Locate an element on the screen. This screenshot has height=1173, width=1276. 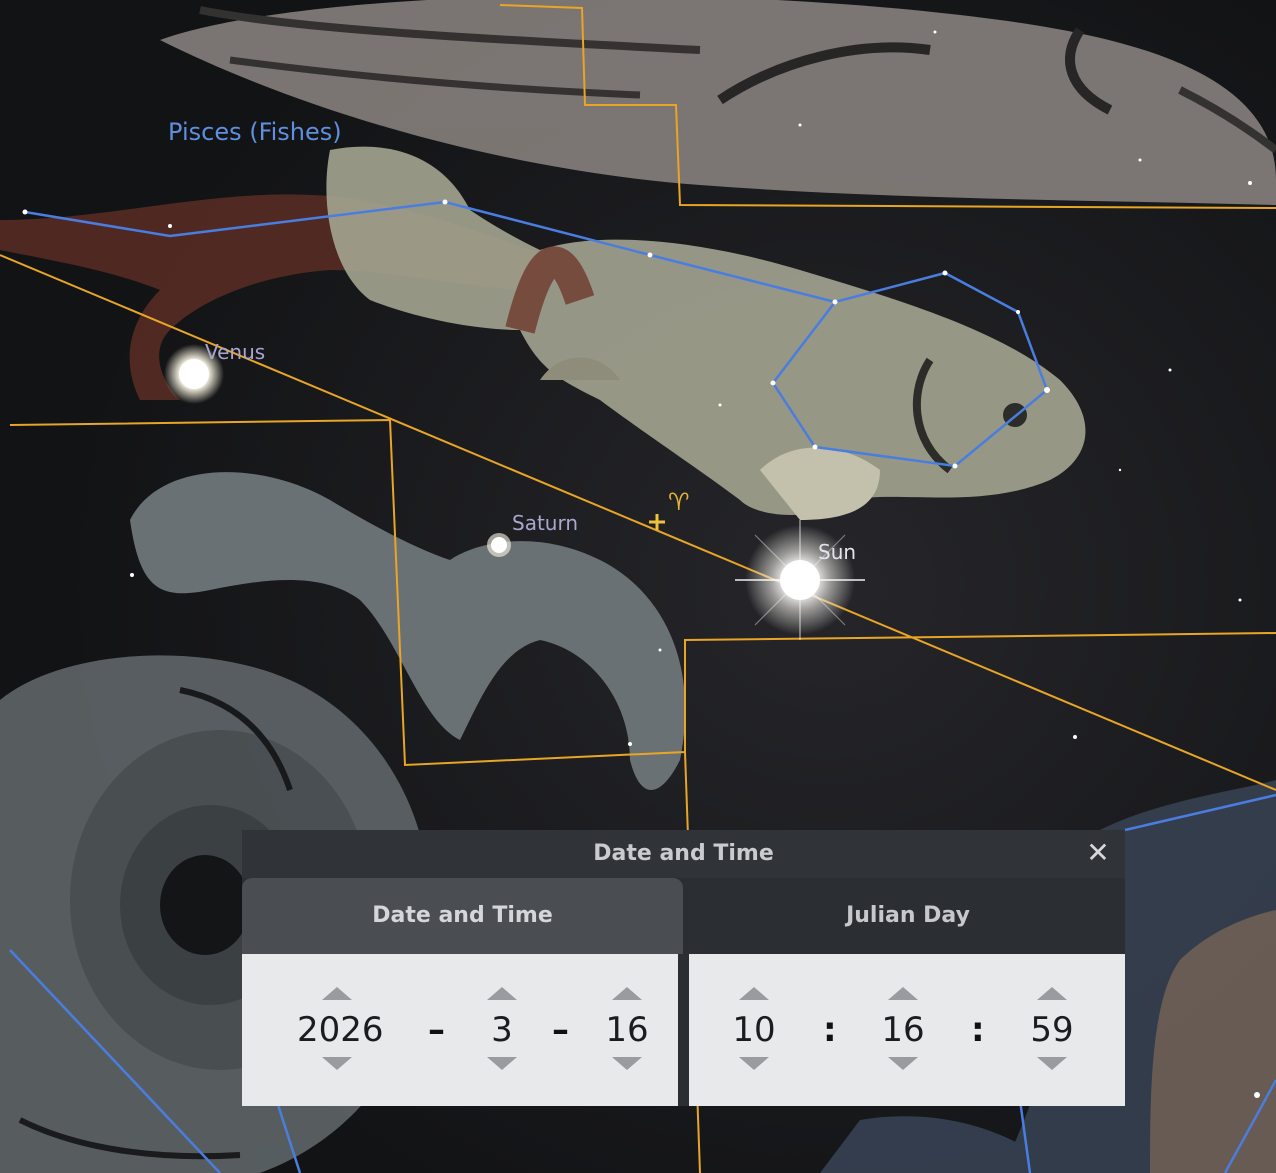
dialog-title: Date and Time is located at coordinates (683, 854).